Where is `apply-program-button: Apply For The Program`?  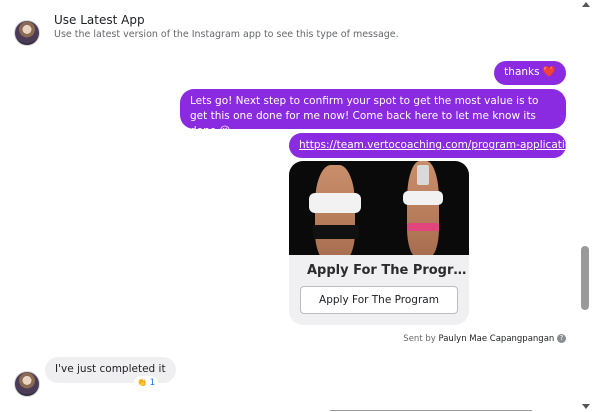
apply-program-button: Apply For The Program is located at coordinates (379, 300).